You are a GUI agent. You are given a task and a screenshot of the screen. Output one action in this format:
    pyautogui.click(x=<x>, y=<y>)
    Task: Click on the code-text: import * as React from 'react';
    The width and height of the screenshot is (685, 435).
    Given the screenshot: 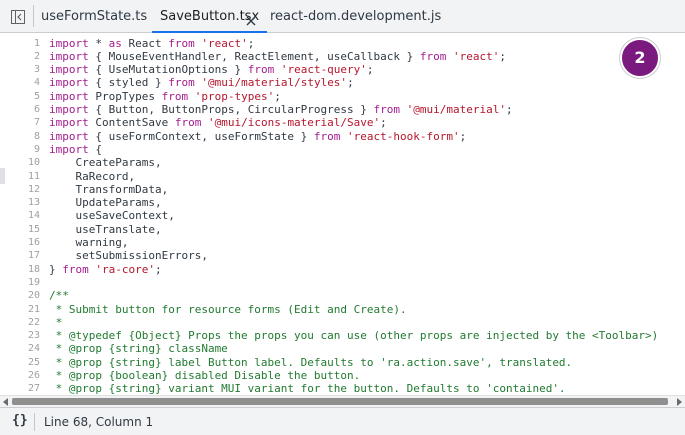 What is the action you would take?
    pyautogui.click(x=151, y=43)
    